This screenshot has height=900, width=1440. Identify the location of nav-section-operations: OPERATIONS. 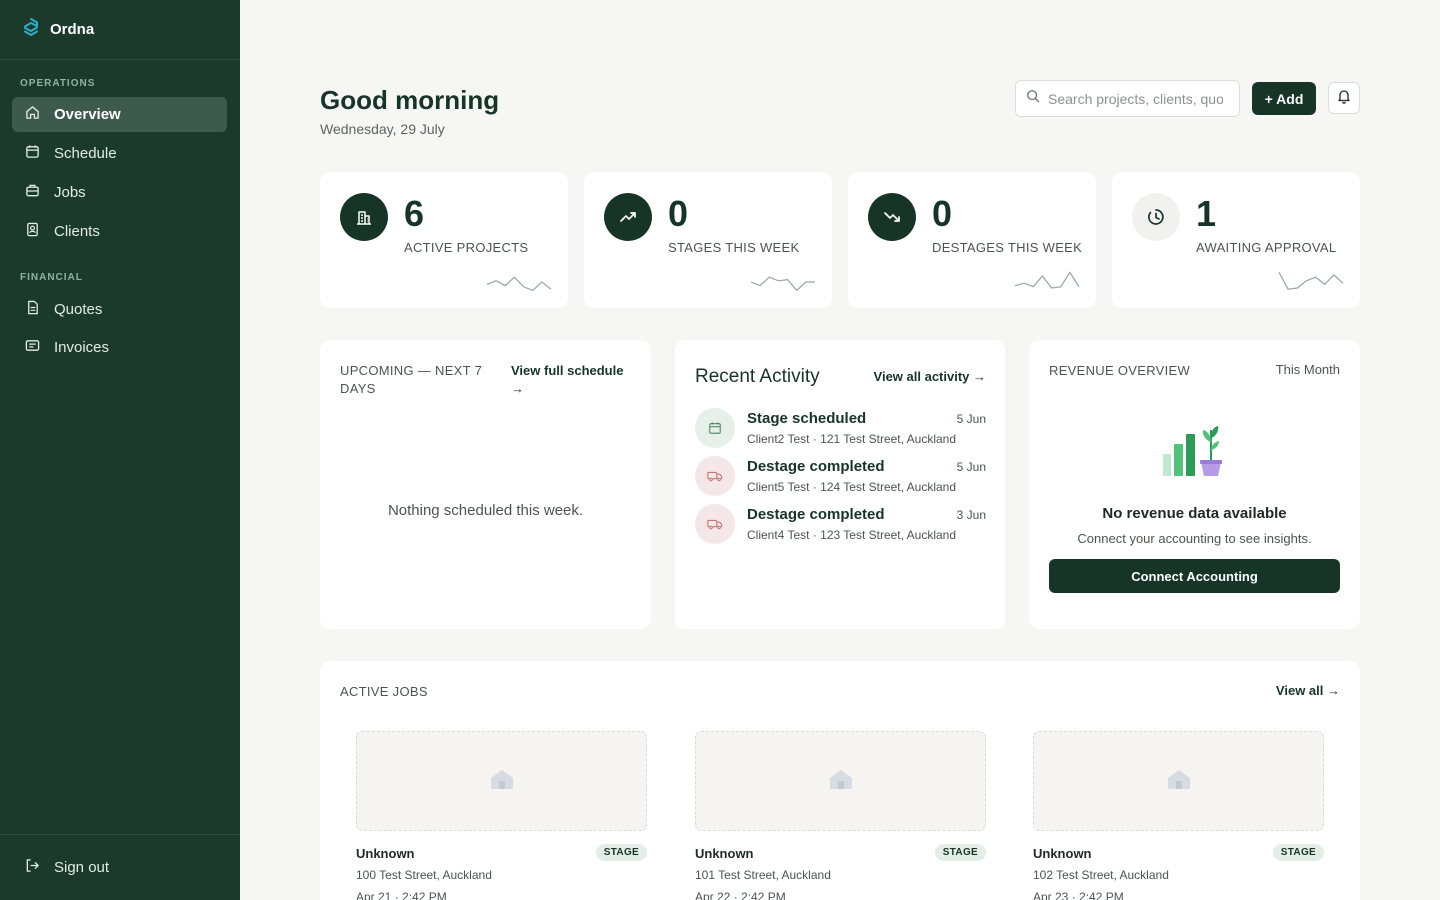
(58, 83).